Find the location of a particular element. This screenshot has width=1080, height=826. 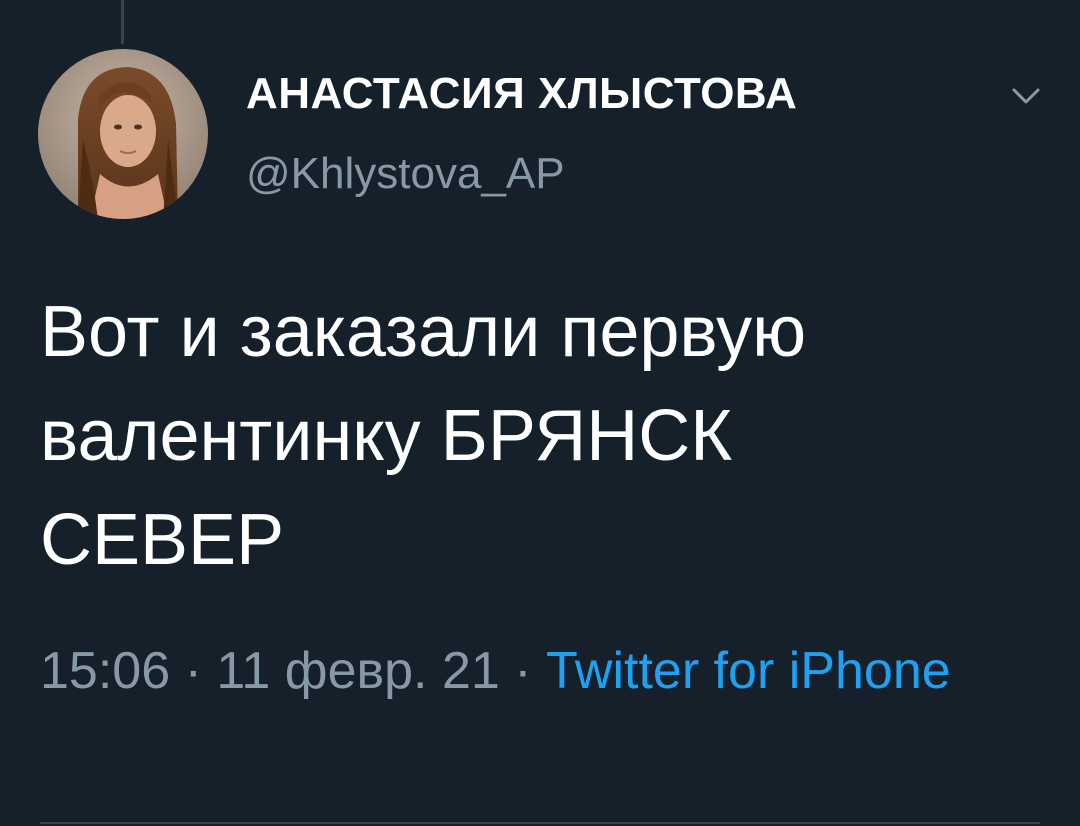

tweet-meta: 15:06 · 11 февр. 21 · Twitter for iPhone is located at coordinates (540, 671).